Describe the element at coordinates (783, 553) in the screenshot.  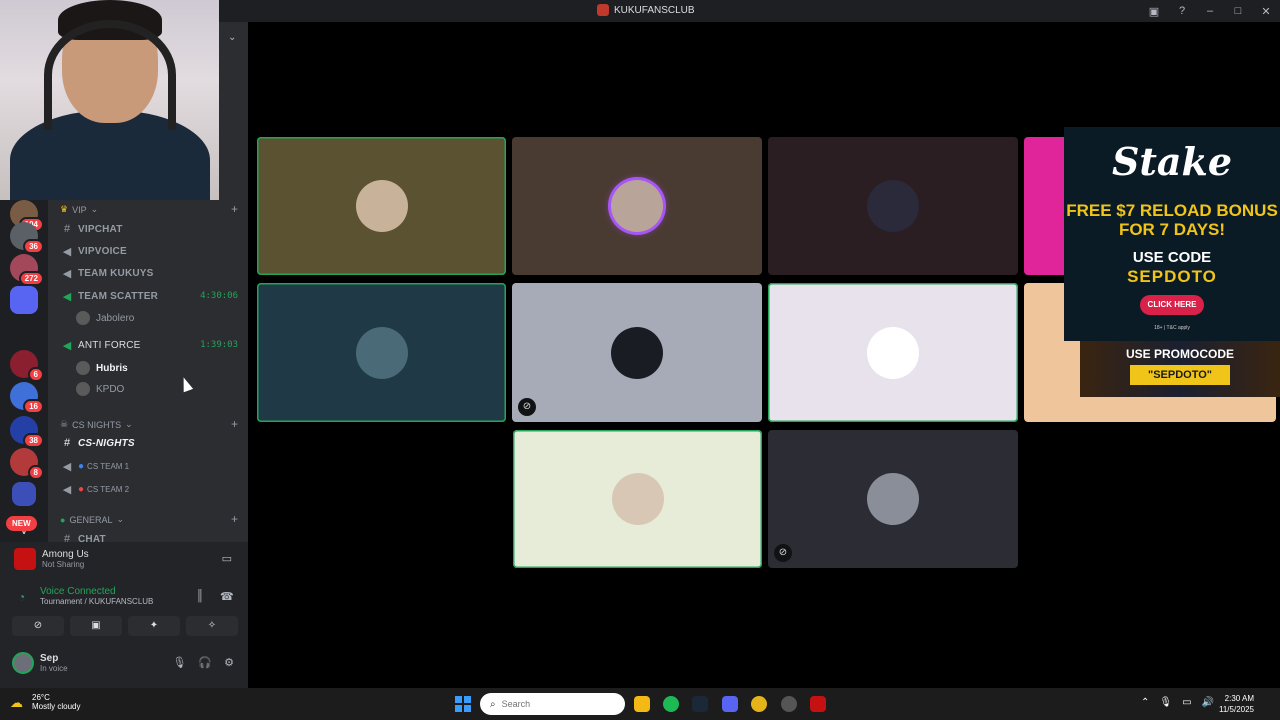
I see `mute-icon: ⊘` at that location.